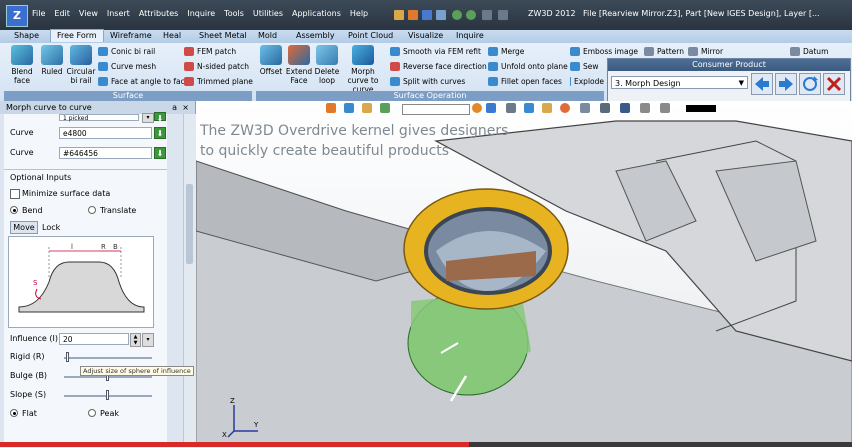 This screenshot has width=852, height=447. I want to click on influence-field: 20, so click(94, 339).